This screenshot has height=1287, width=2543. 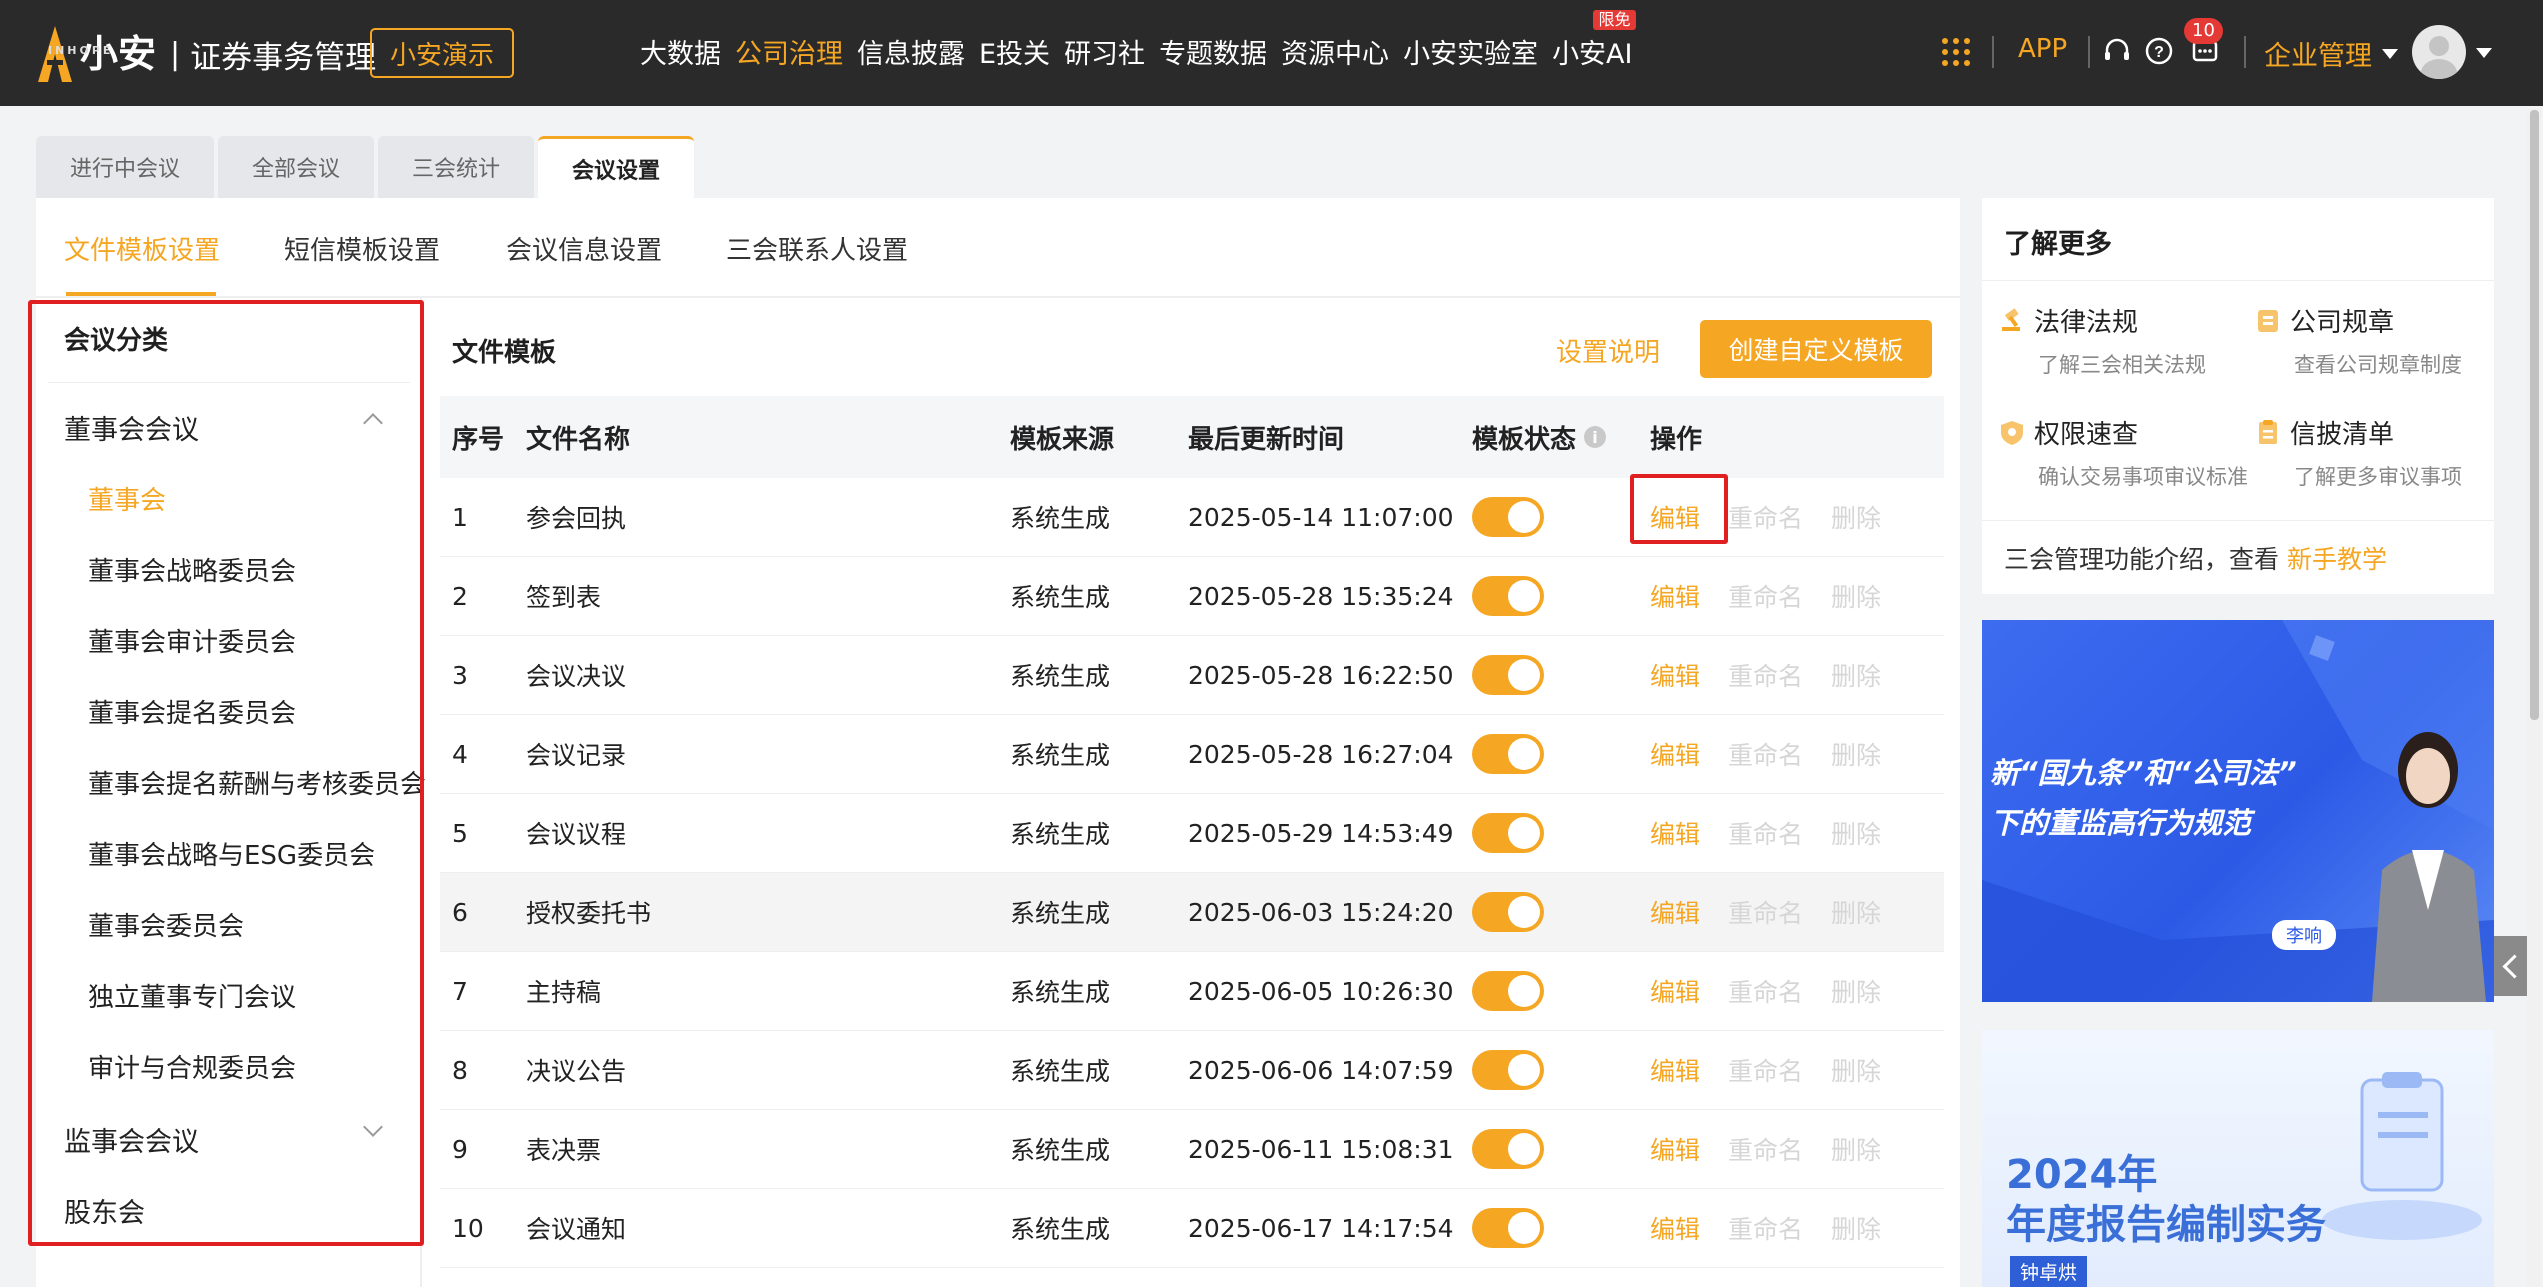 I want to click on nav-item: E投关, so click(x=1014, y=51).